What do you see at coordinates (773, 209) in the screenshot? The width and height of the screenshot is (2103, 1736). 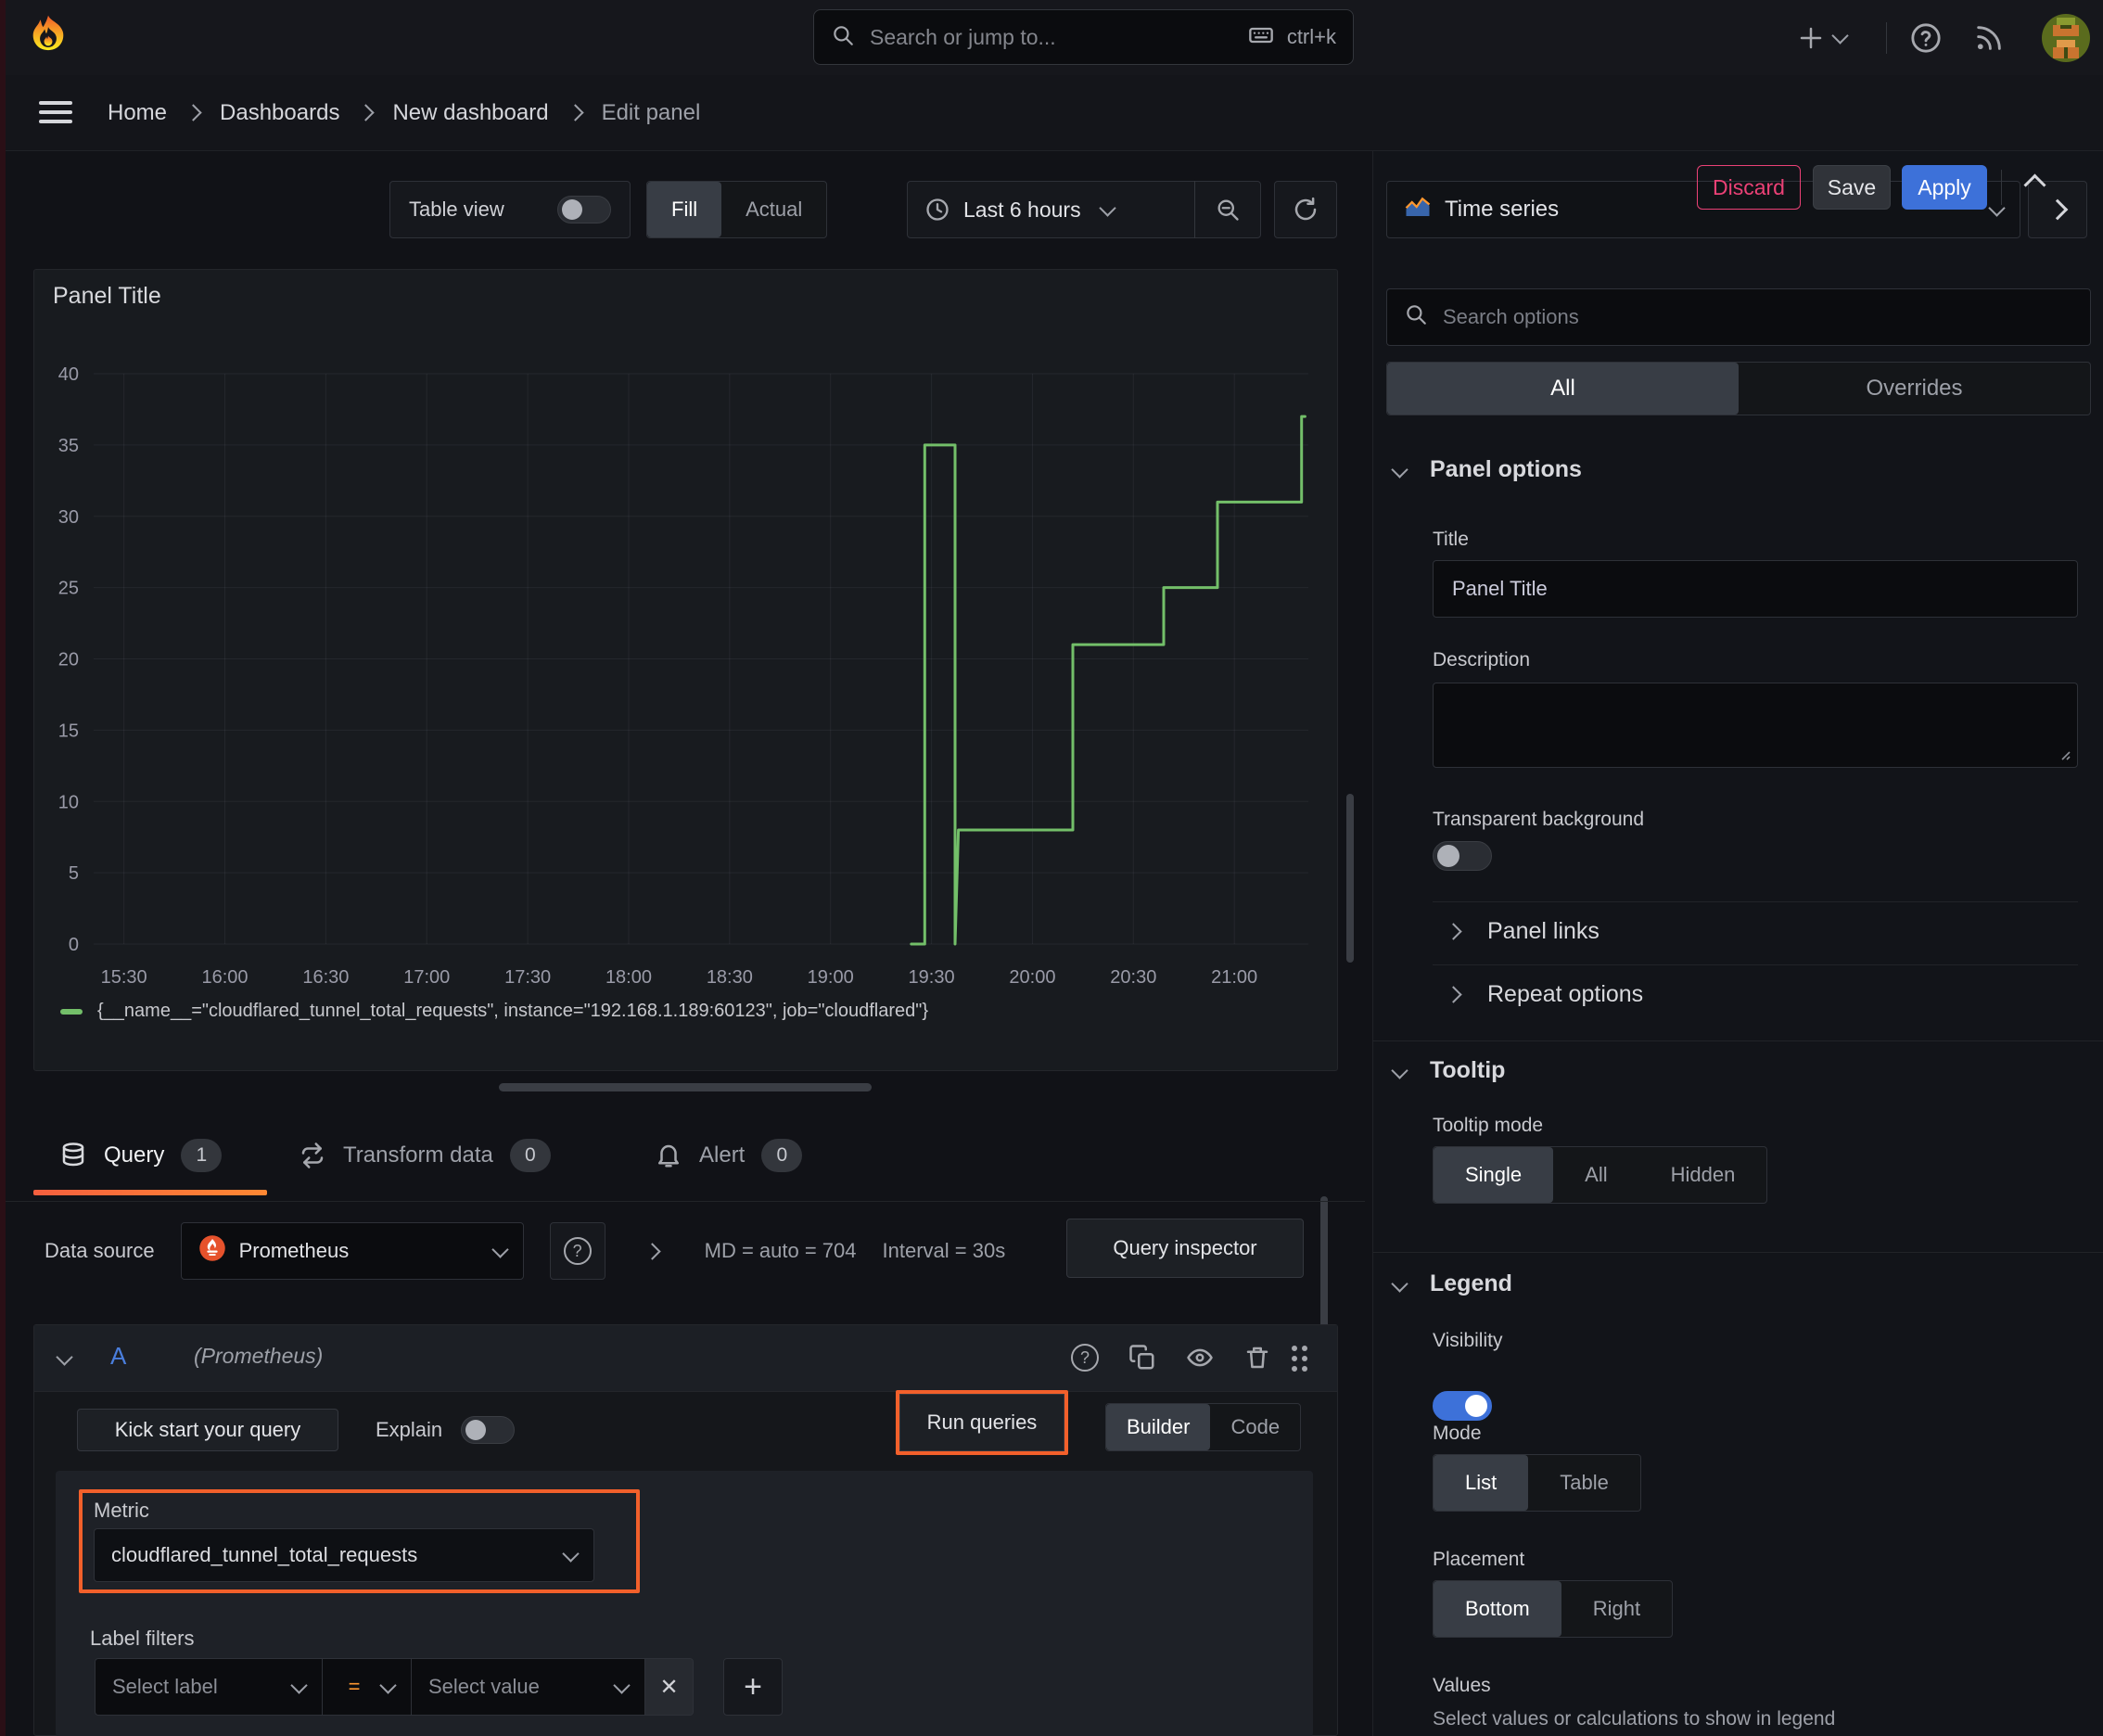 I see `actual-option: Actual` at bounding box center [773, 209].